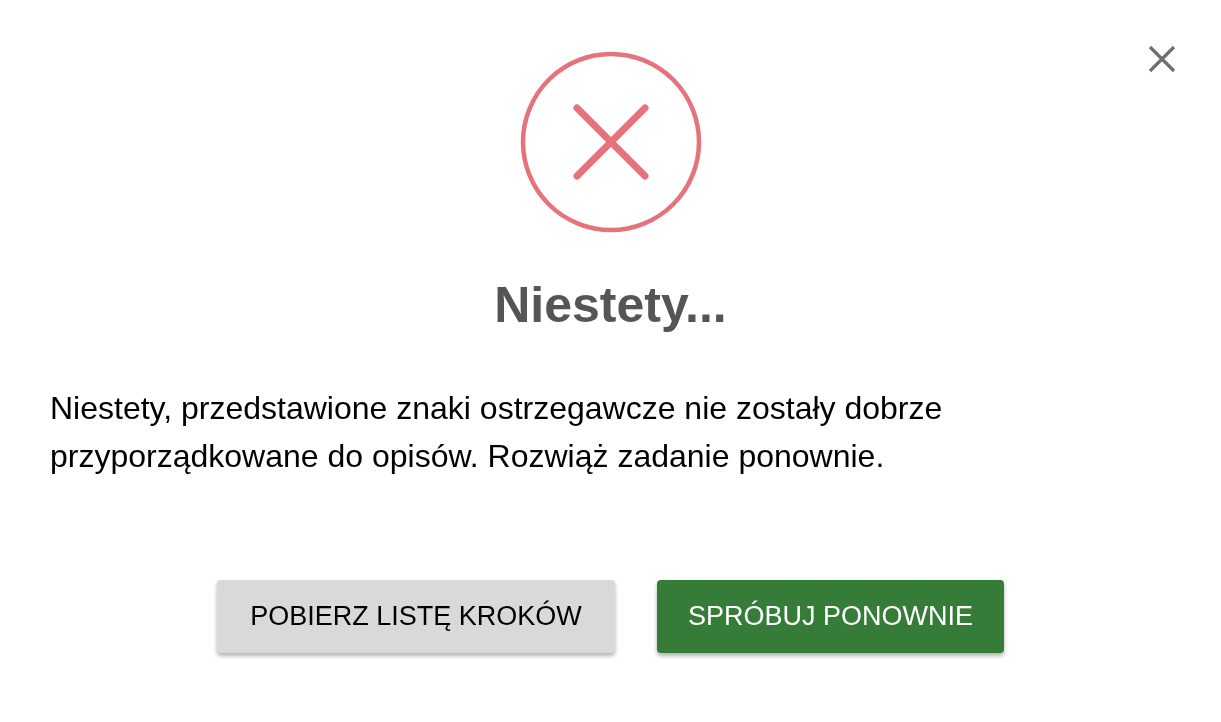 The height and width of the screenshot is (722, 1221). I want to click on close-icon, so click(1162, 59).